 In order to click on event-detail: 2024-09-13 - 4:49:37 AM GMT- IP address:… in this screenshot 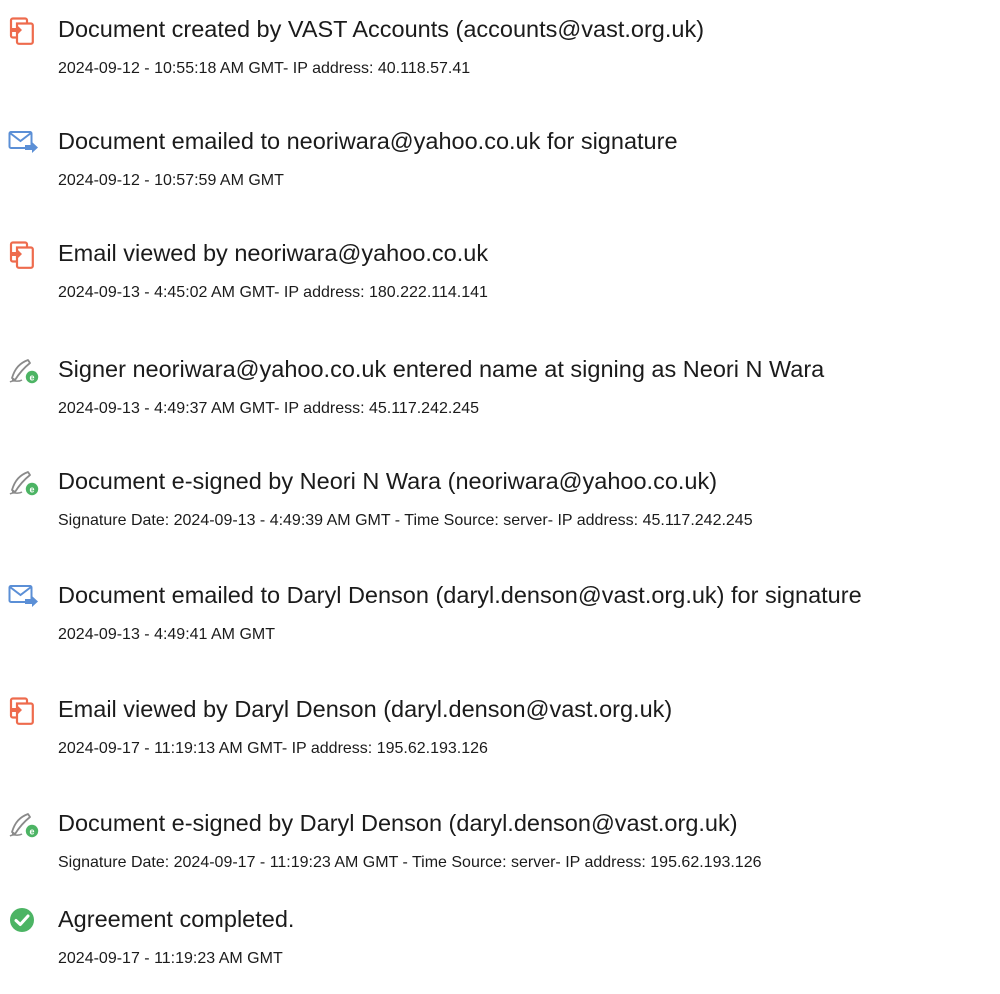, I will do `click(269, 408)`.